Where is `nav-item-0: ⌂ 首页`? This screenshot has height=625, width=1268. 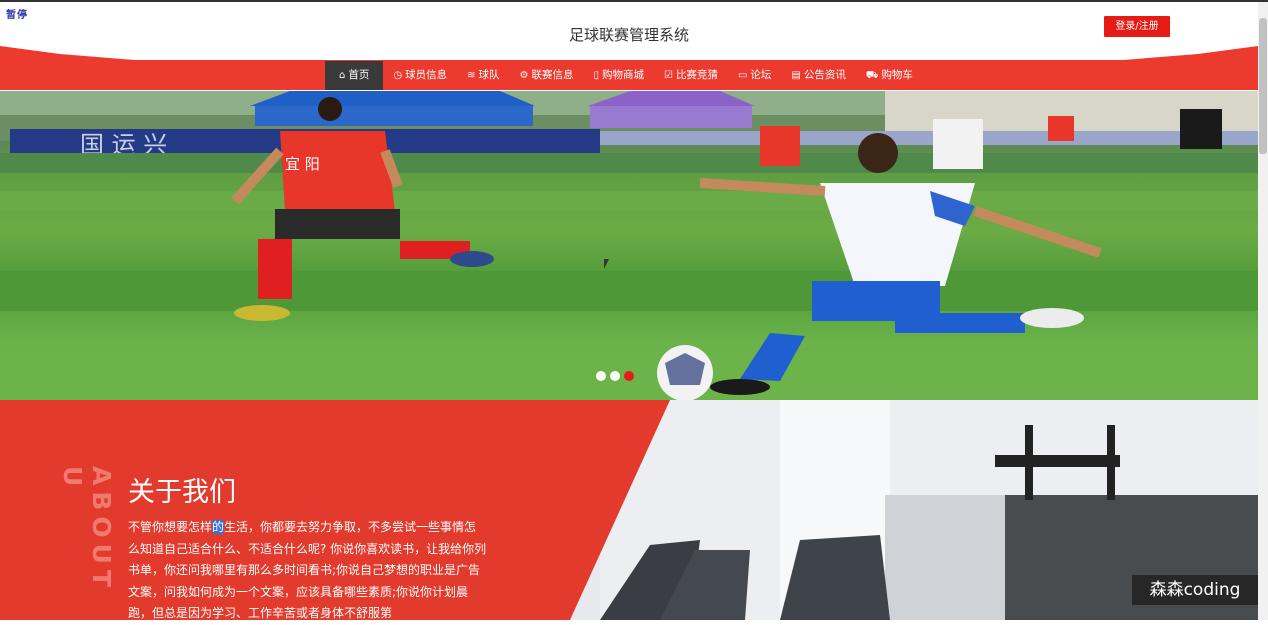
nav-item-0: ⌂ 首页 is located at coordinates (354, 75).